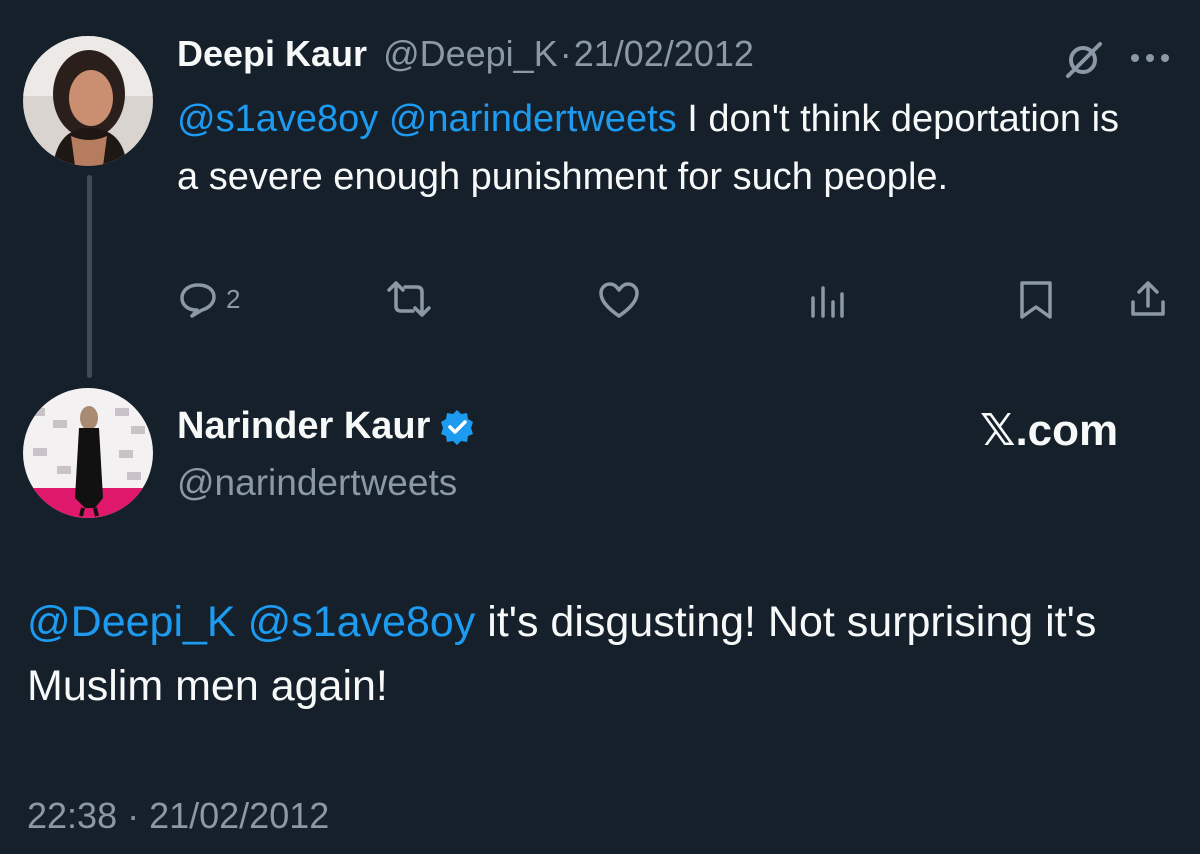  Describe the element at coordinates (89, 276) in the screenshot. I see `thread-line` at that location.